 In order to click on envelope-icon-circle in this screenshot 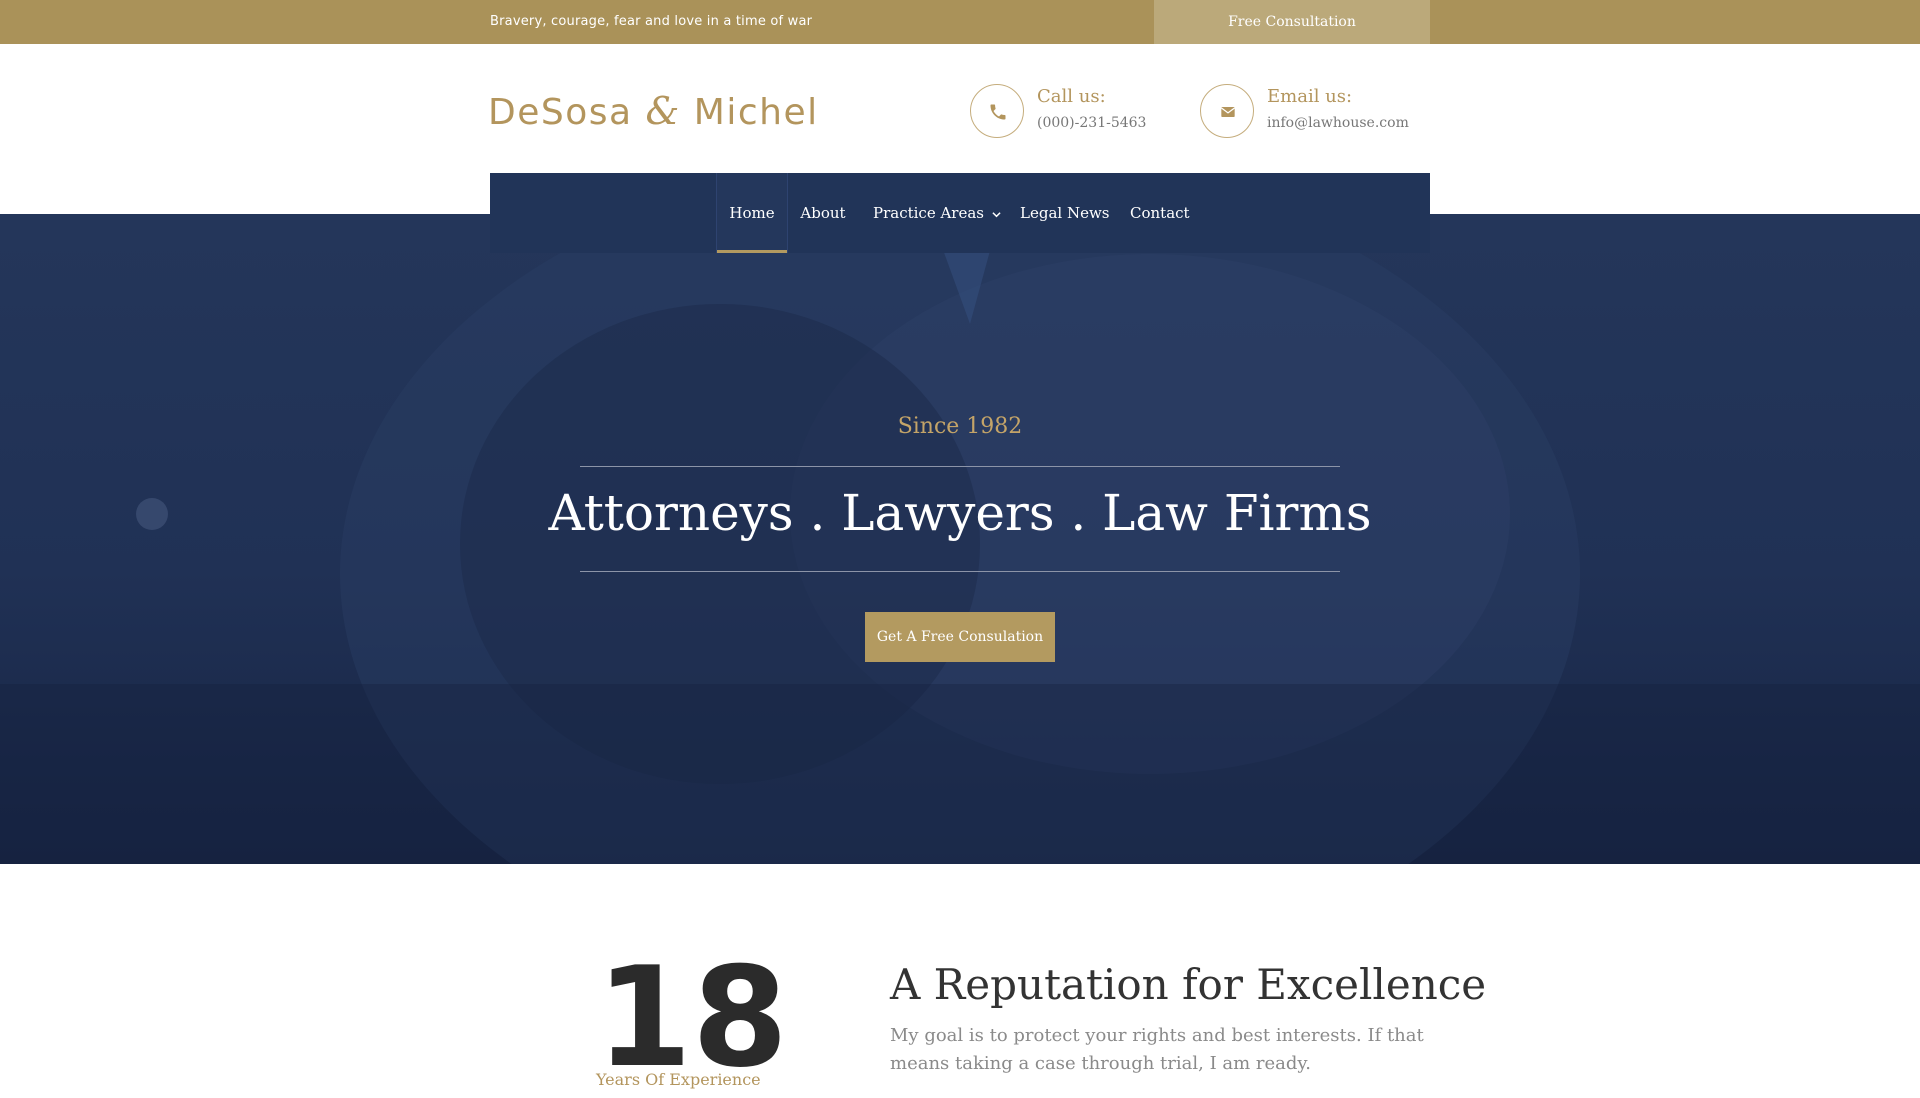, I will do `click(1227, 111)`.